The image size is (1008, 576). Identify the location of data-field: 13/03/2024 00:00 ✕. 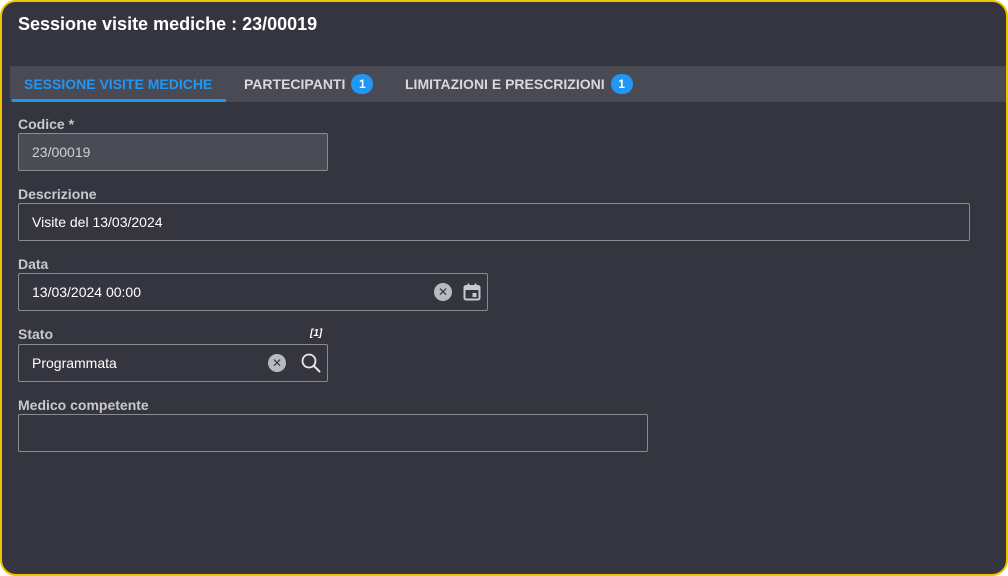
(253, 292).